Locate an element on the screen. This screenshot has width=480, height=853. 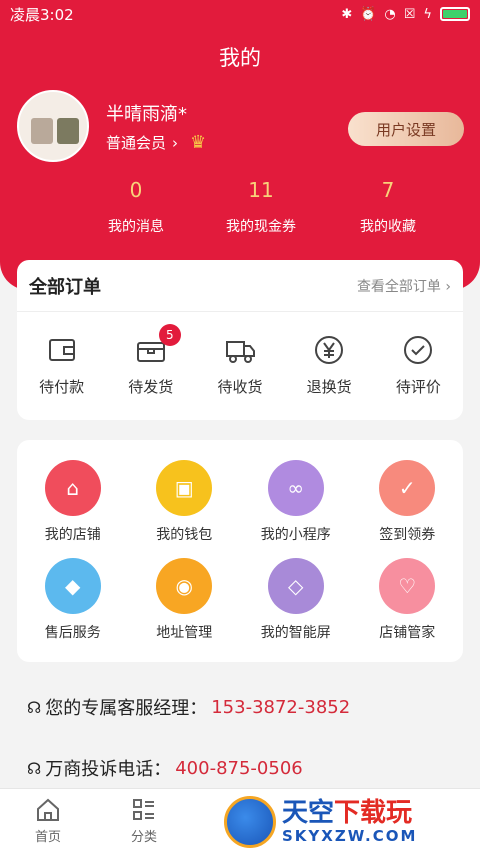
tool-address: ◉ 地址管理 is located at coordinates (185, 600).